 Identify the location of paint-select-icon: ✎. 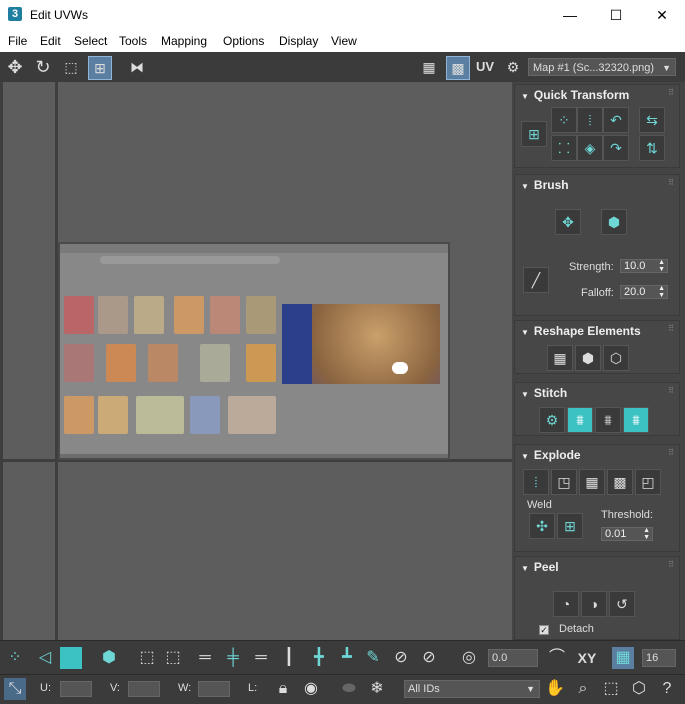
(373, 658).